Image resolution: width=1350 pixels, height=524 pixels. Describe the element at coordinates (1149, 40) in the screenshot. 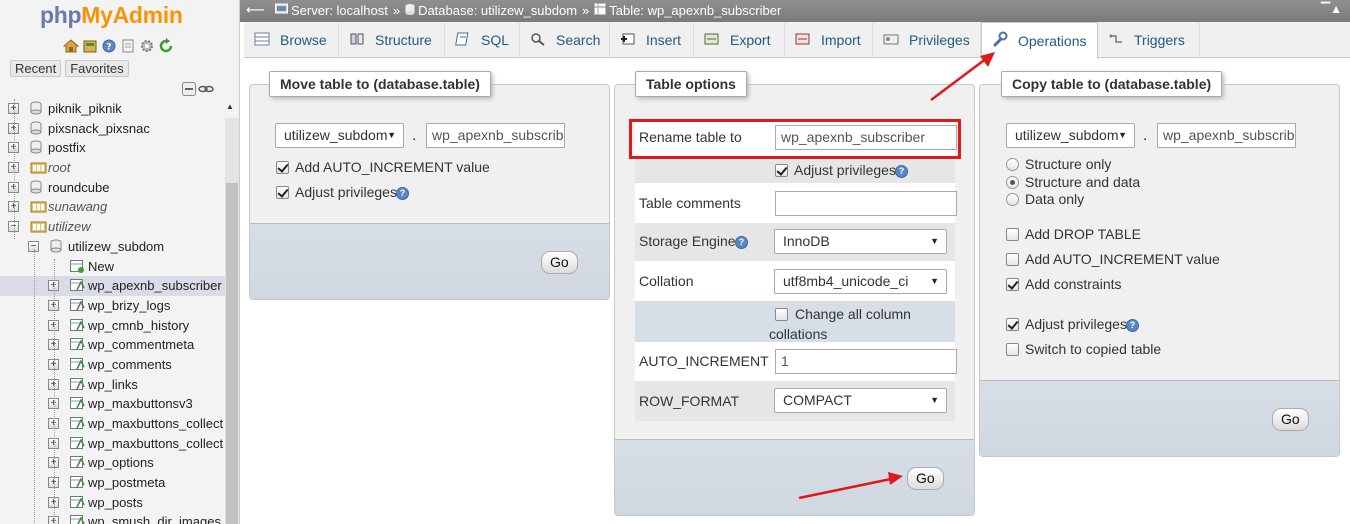

I see `tab-triggers: Triggers` at that location.